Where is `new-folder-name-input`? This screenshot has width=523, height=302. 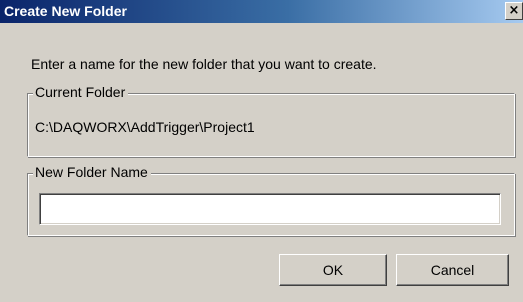 new-folder-name-input is located at coordinates (270, 209).